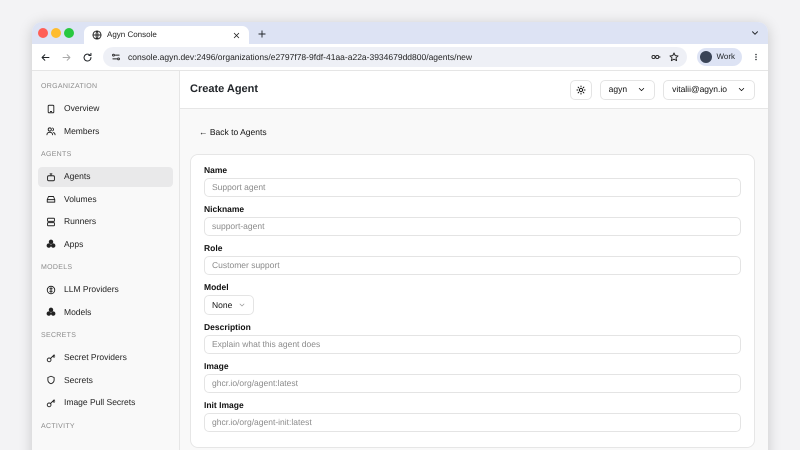 This screenshot has width=800, height=450. What do you see at coordinates (51, 109) in the screenshot?
I see `tablet-icon` at bounding box center [51, 109].